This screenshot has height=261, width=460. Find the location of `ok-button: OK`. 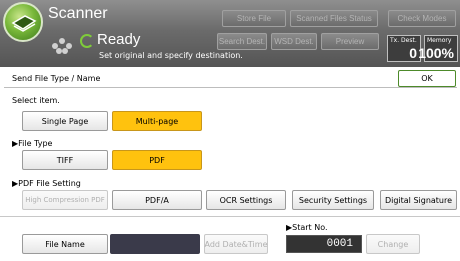

ok-button: OK is located at coordinates (427, 78).